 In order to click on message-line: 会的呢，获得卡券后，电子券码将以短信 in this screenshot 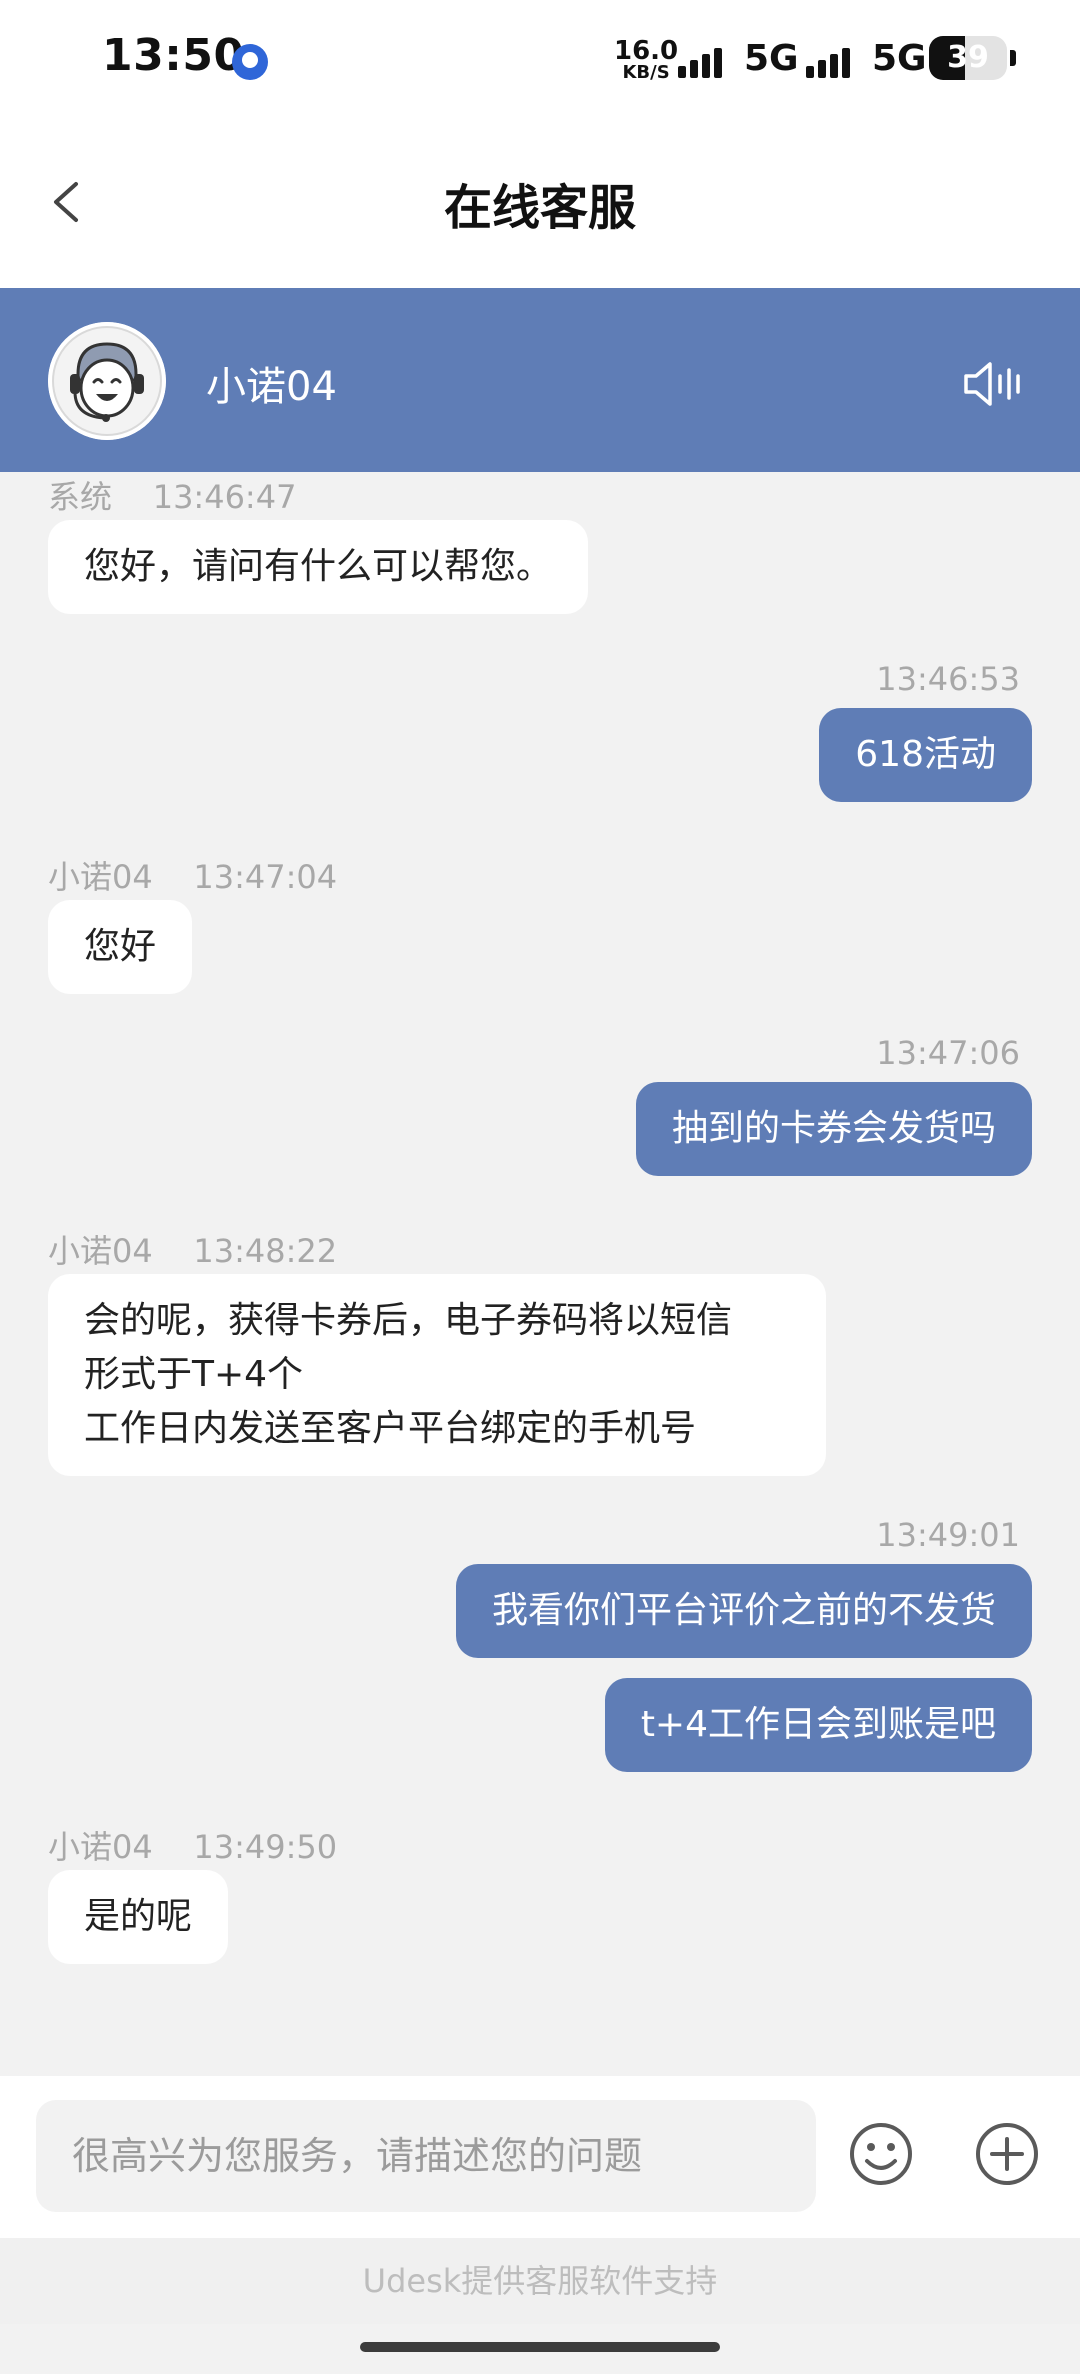, I will do `click(408, 1320)`.